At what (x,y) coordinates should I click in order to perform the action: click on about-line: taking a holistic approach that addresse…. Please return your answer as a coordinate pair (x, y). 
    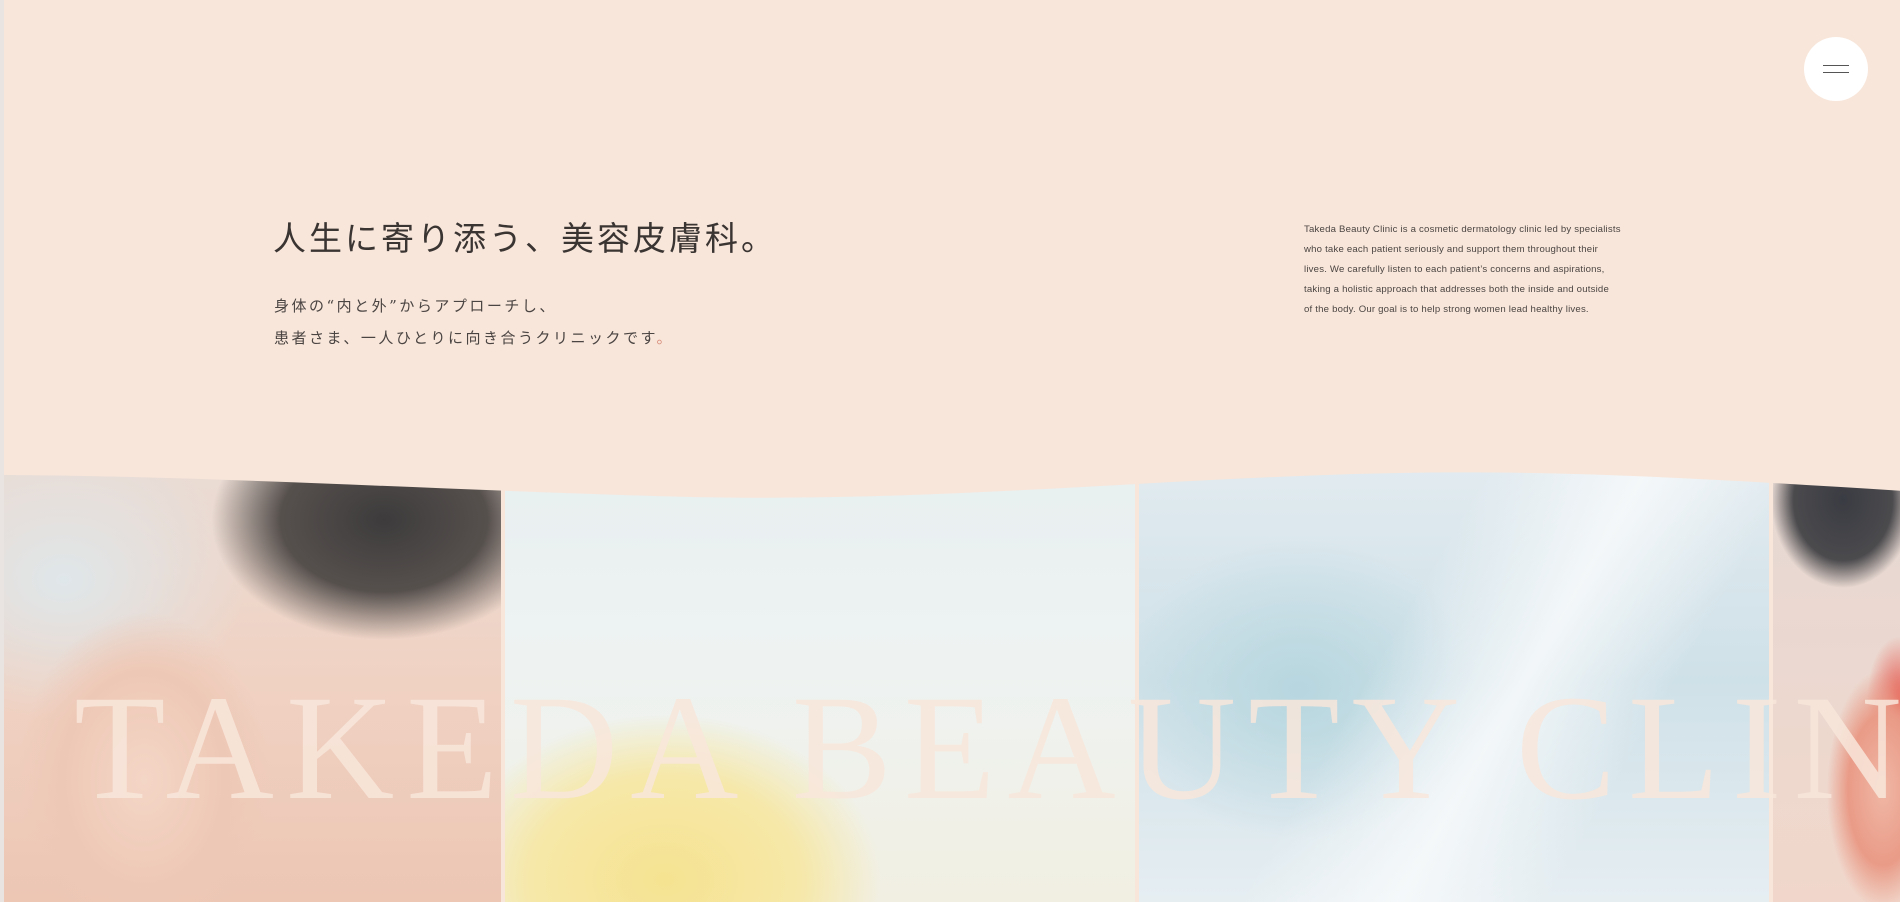
    Looking at the image, I should click on (1457, 289).